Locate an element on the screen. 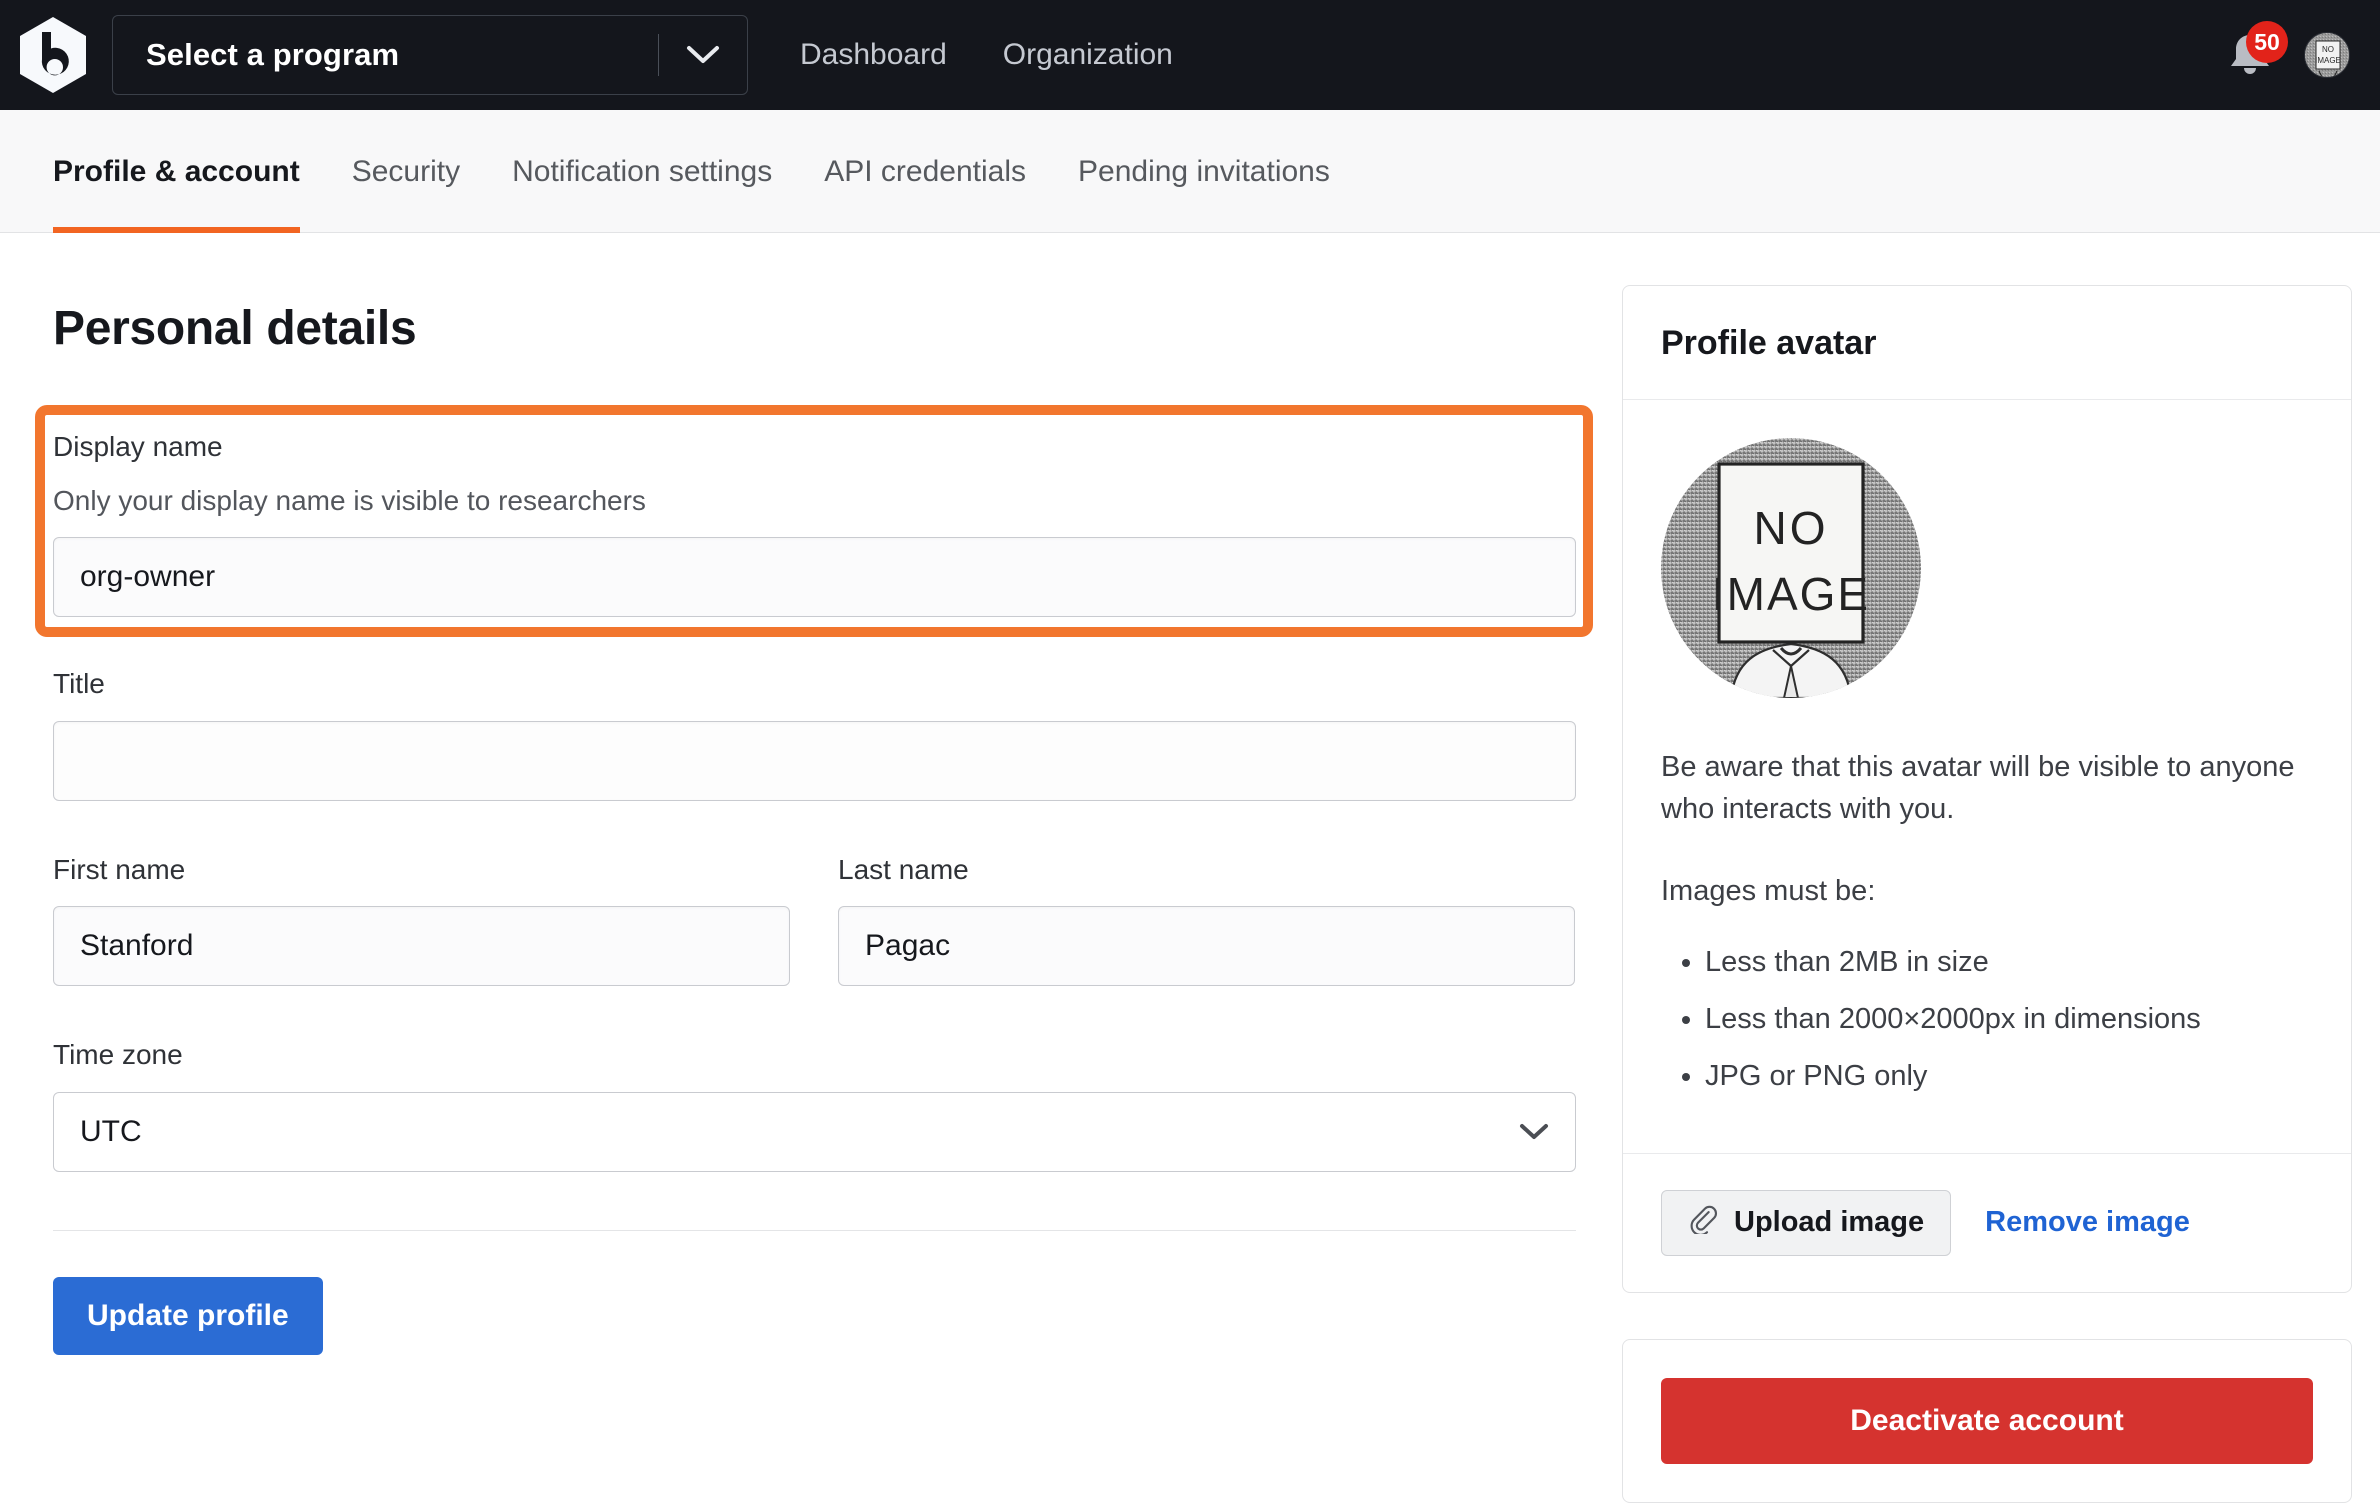 This screenshot has width=2380, height=1503. list-item: Less than 2MB in size is located at coordinates (2009, 962).